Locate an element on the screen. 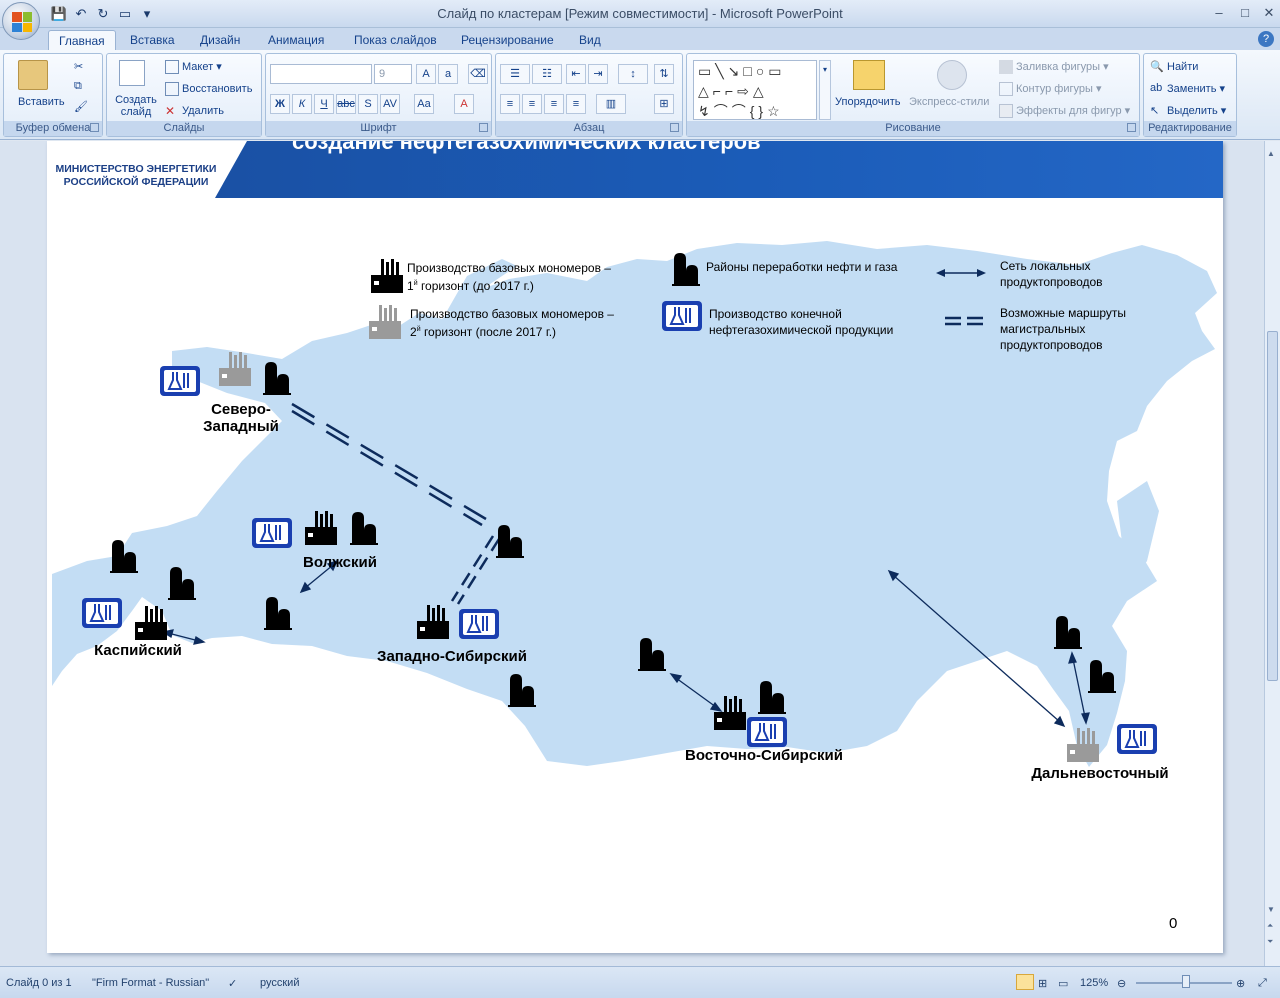 The width and height of the screenshot is (1280, 998). slide-page-number: 0 is located at coordinates (1173, 923).